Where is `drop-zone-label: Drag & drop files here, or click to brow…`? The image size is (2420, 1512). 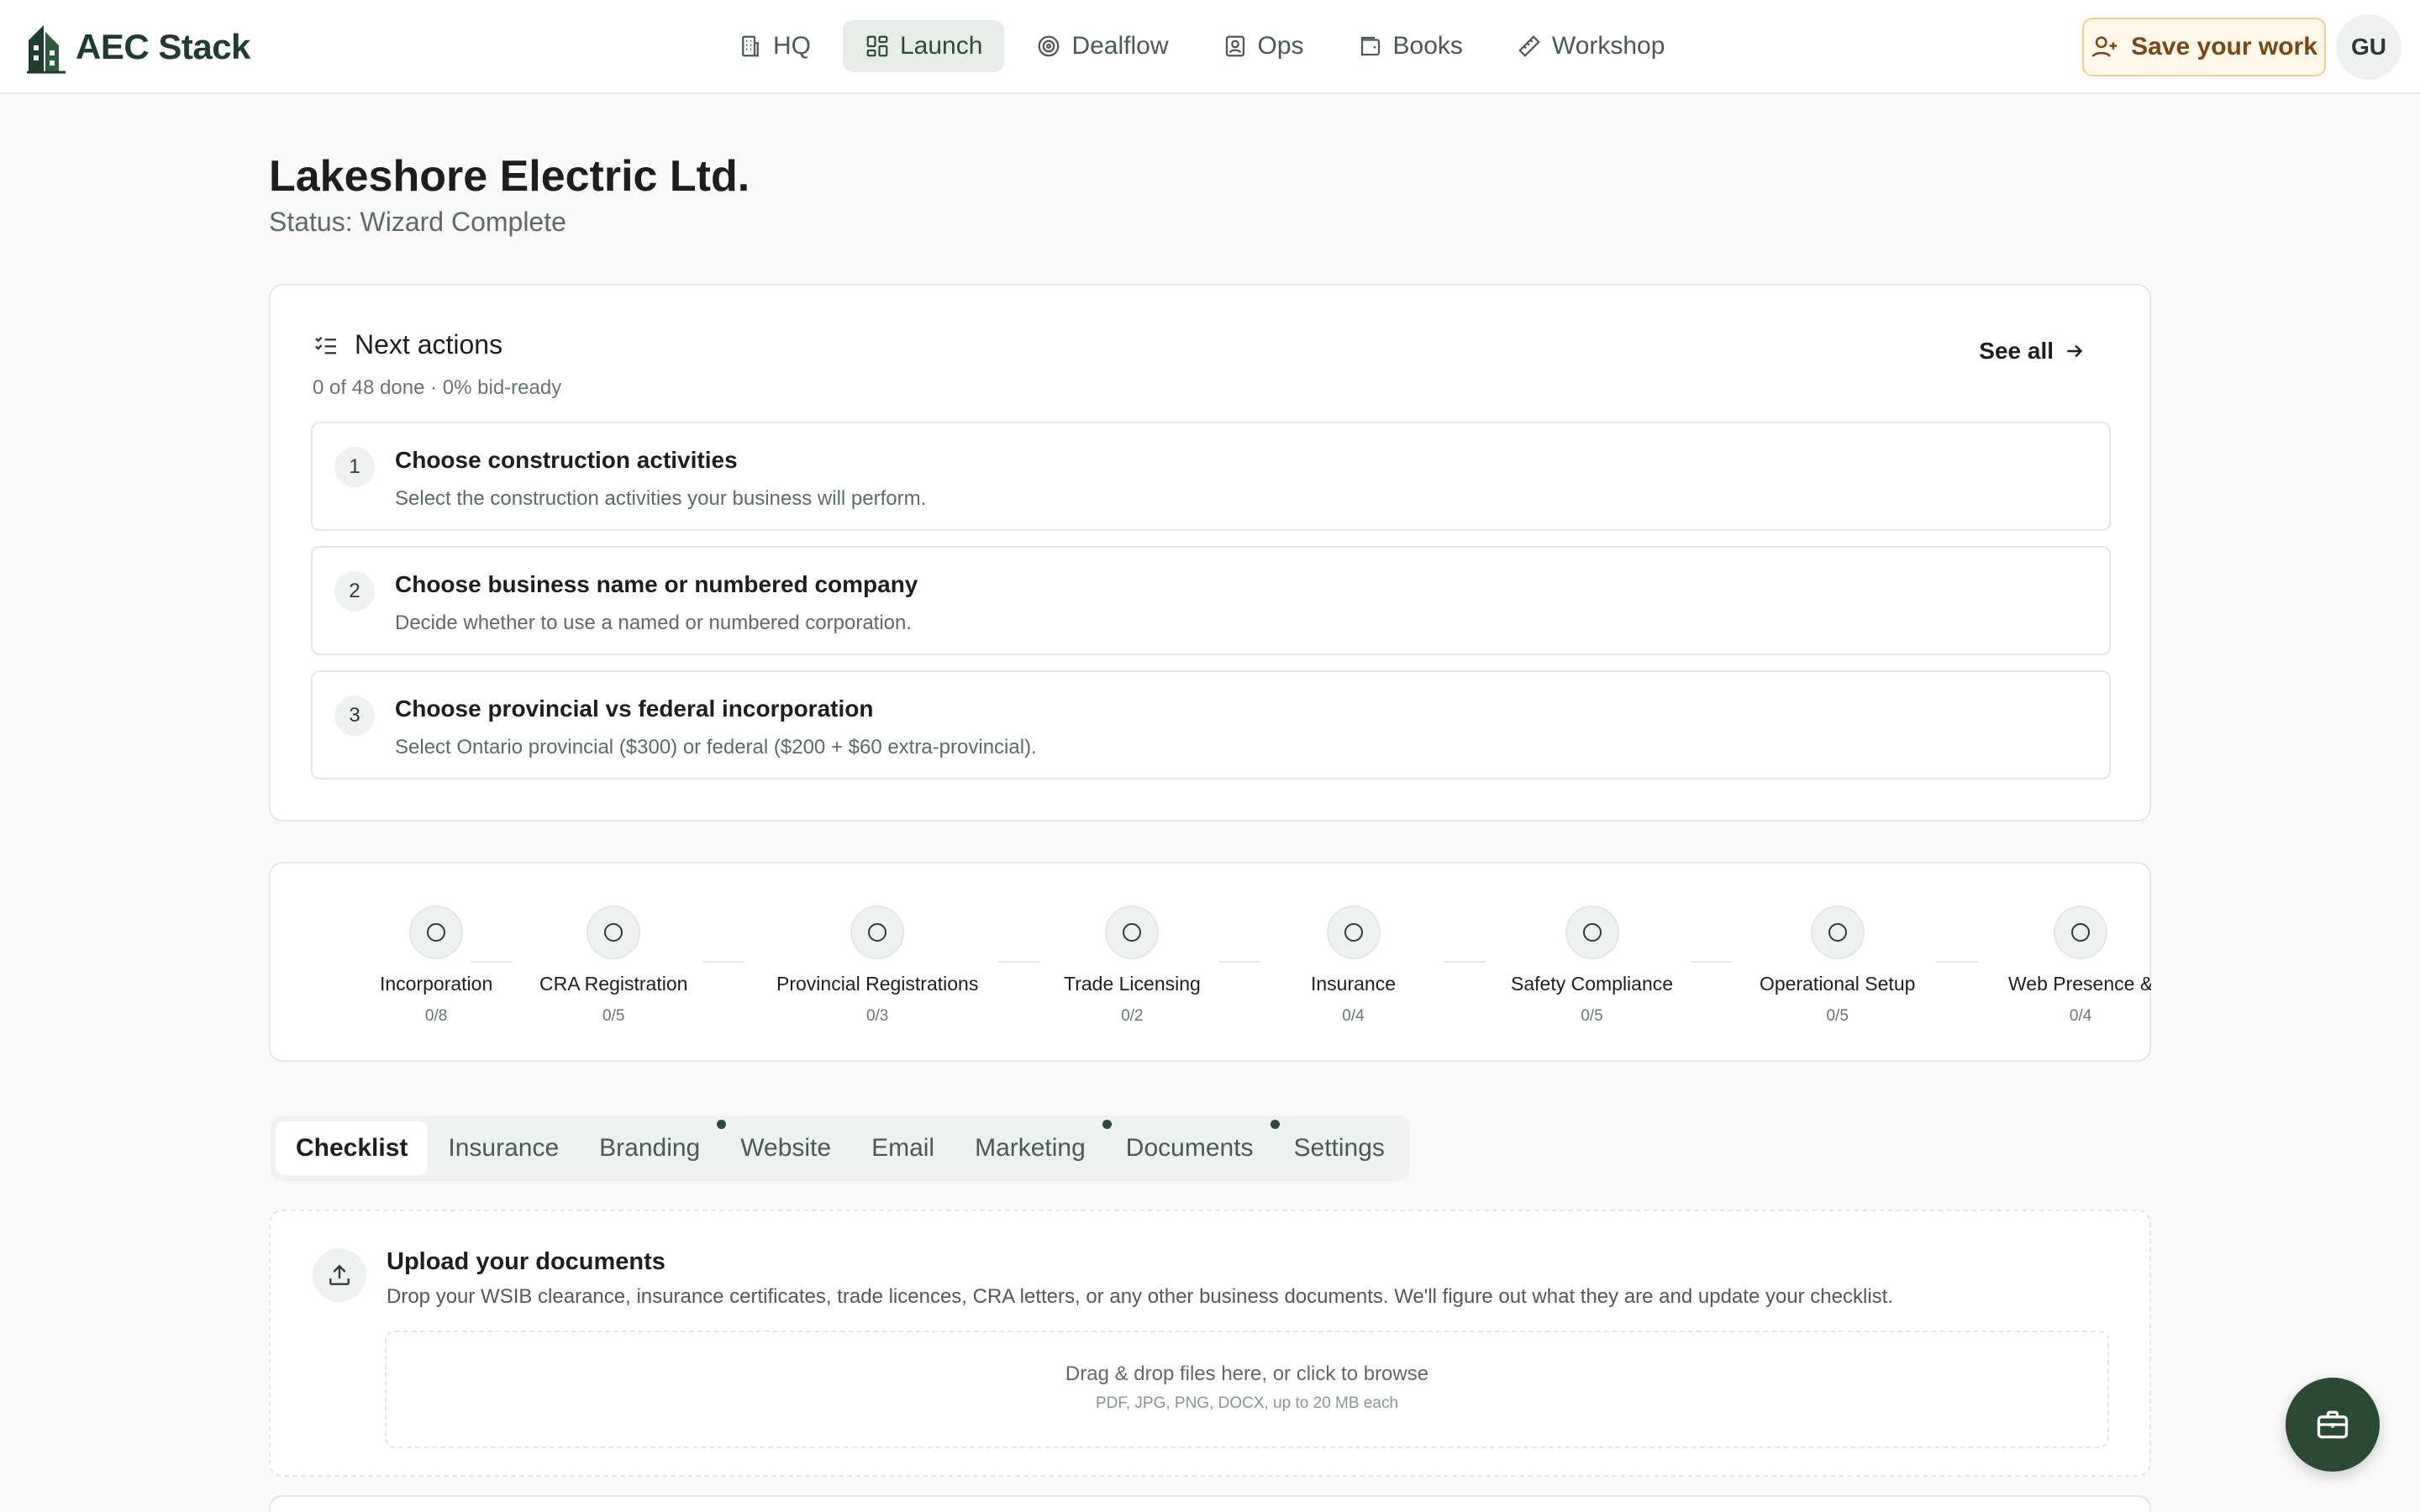
drop-zone-label: Drag & drop files here, or click to brow… is located at coordinates (1247, 1373).